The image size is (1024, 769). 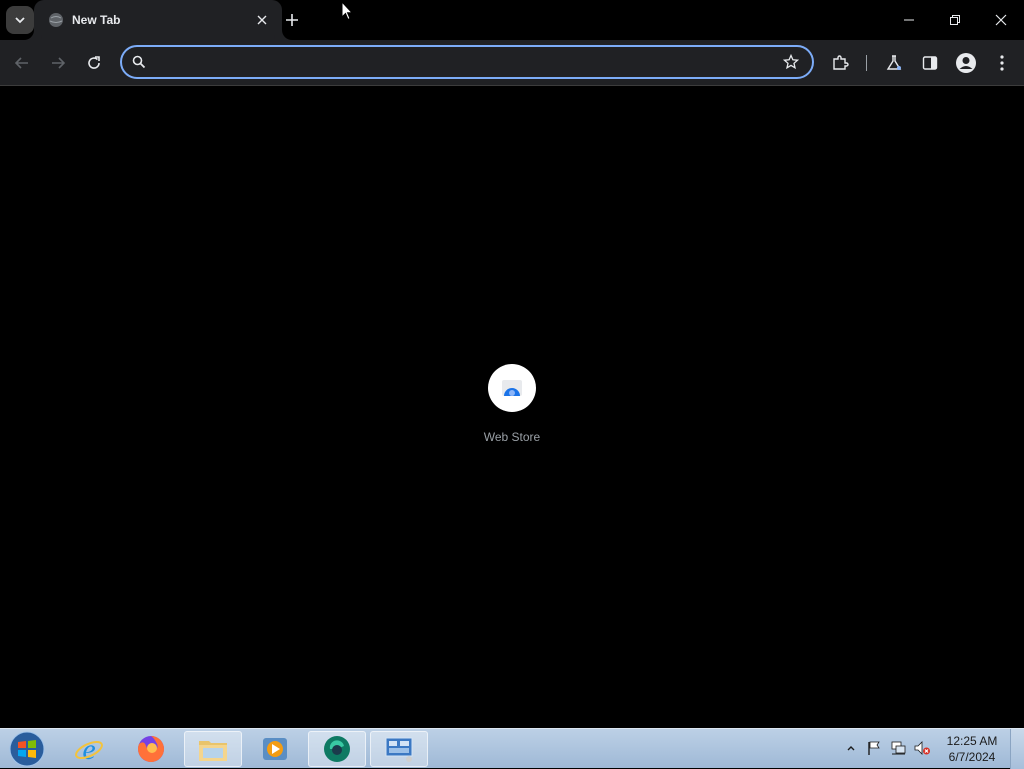 I want to click on close-window-button, so click(x=1001, y=20).